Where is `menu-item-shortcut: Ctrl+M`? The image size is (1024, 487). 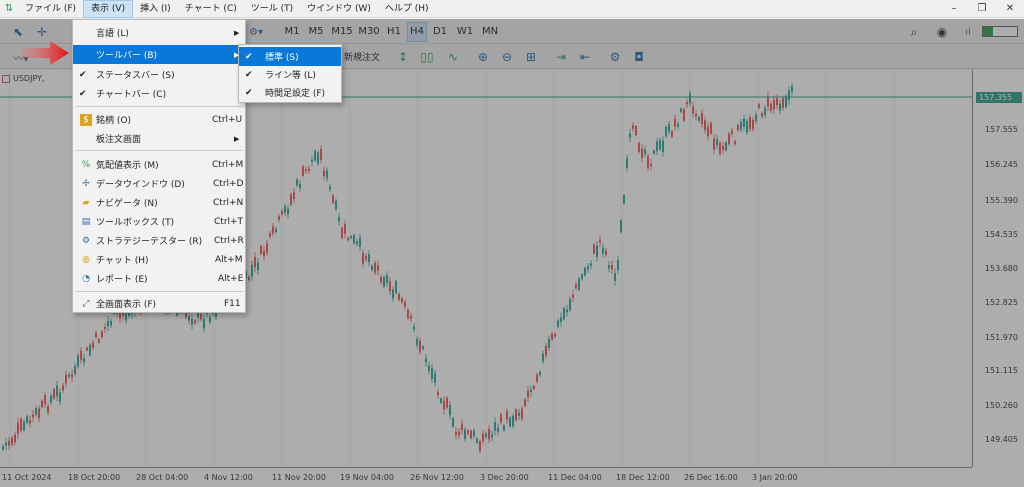 menu-item-shortcut: Ctrl+M is located at coordinates (228, 164).